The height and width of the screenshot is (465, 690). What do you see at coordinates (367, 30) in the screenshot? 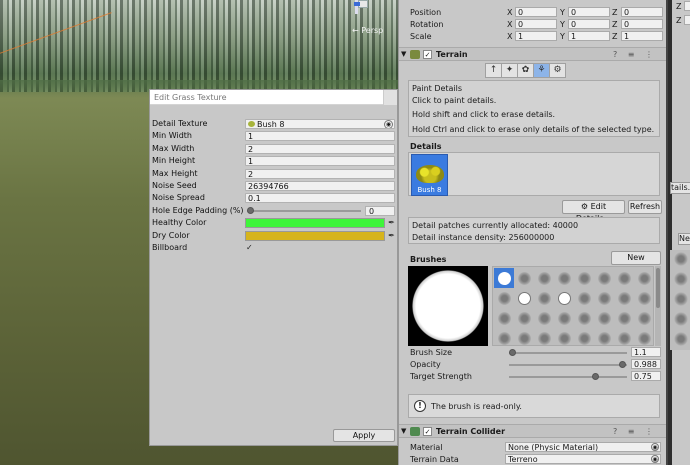
I see `projection-label: ← Persp` at bounding box center [367, 30].